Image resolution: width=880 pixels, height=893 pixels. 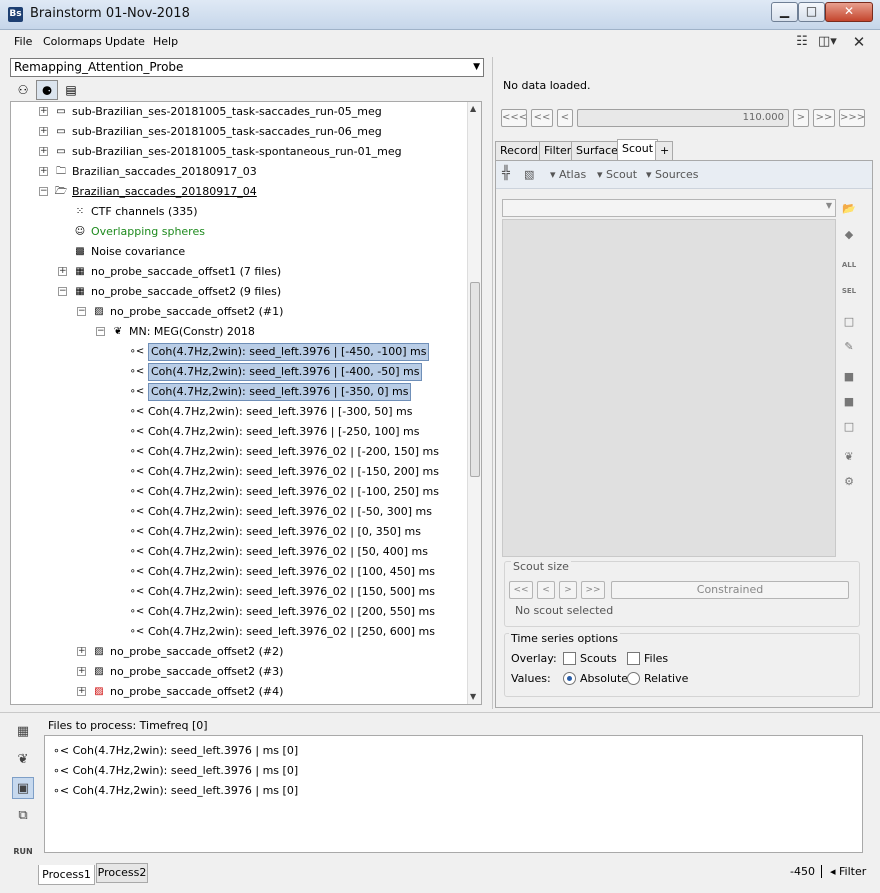 I want to click on view-by-subjects-icon: ⚇, so click(x=23, y=90).